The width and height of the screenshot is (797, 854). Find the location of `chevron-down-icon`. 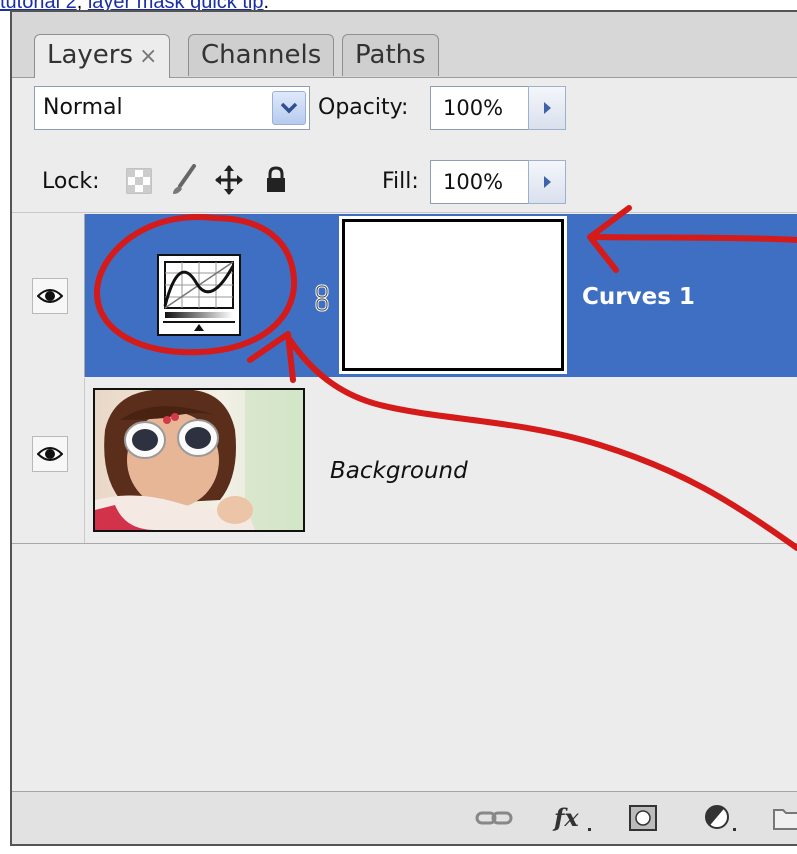

chevron-down-icon is located at coordinates (289, 108).